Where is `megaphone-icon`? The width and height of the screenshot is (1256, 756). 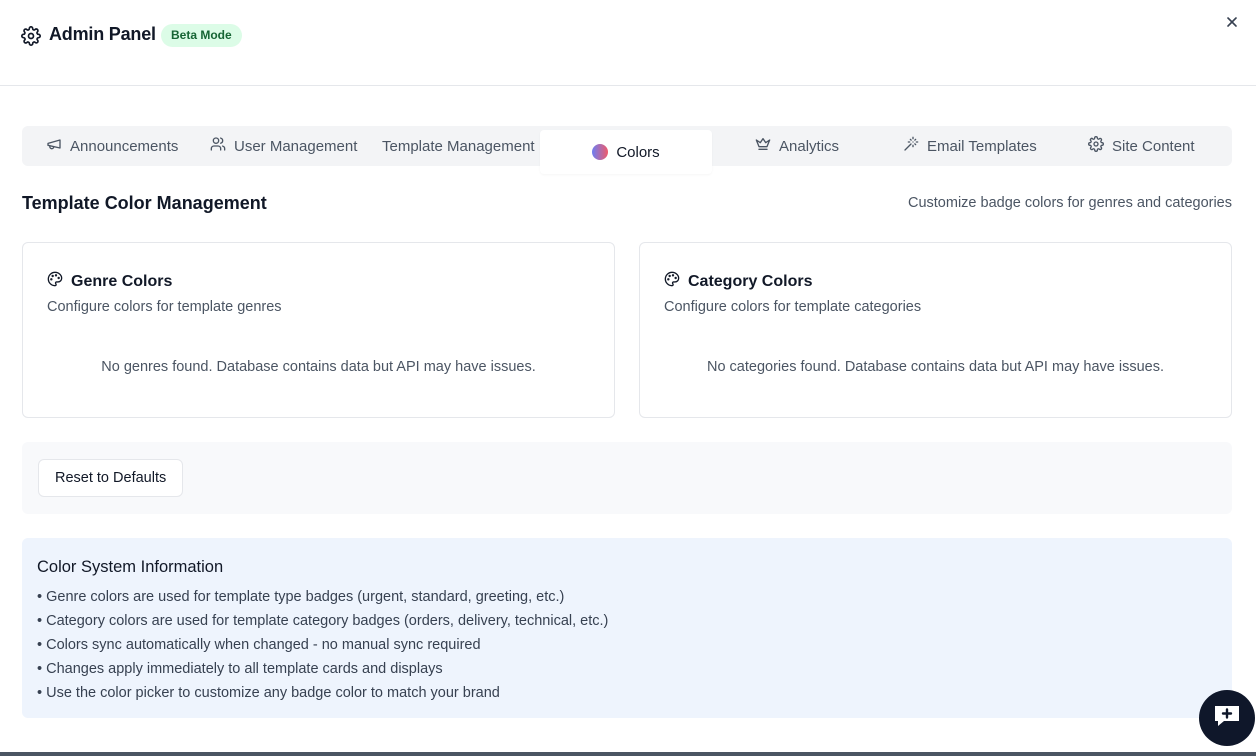 megaphone-icon is located at coordinates (54, 146).